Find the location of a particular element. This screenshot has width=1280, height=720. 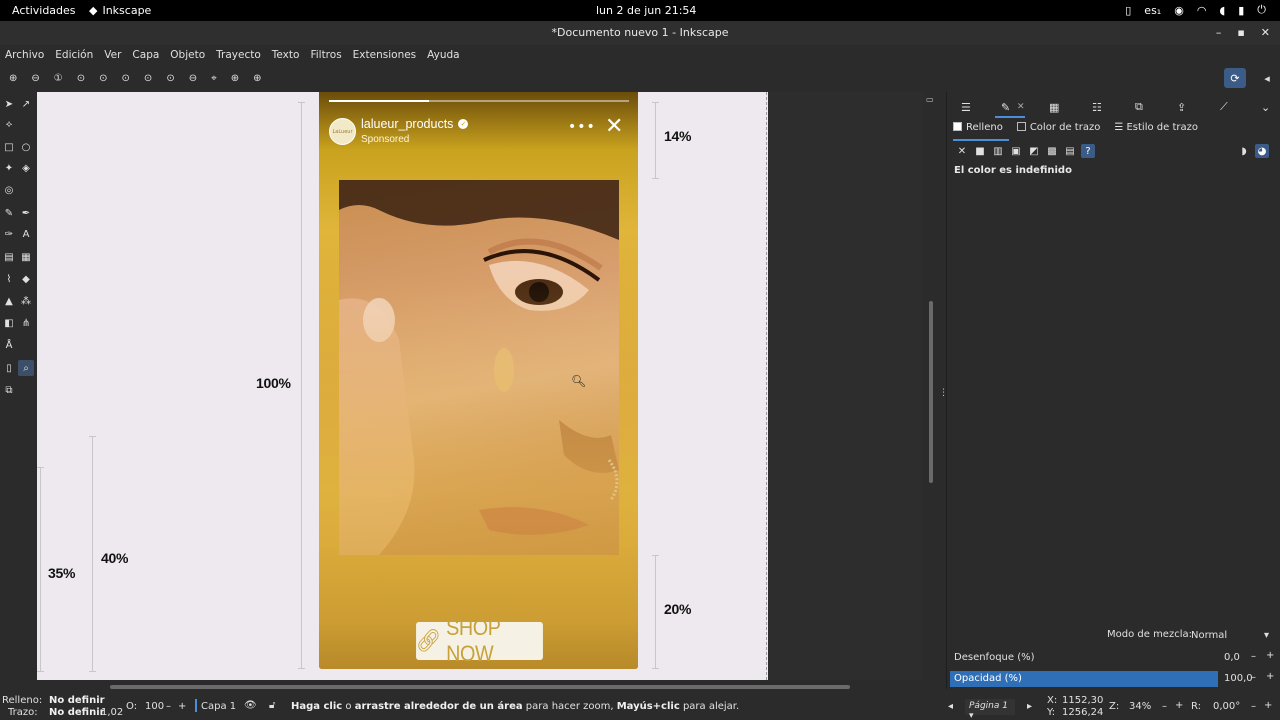

zoom-in-icon: ⊕ is located at coordinates (13, 78).